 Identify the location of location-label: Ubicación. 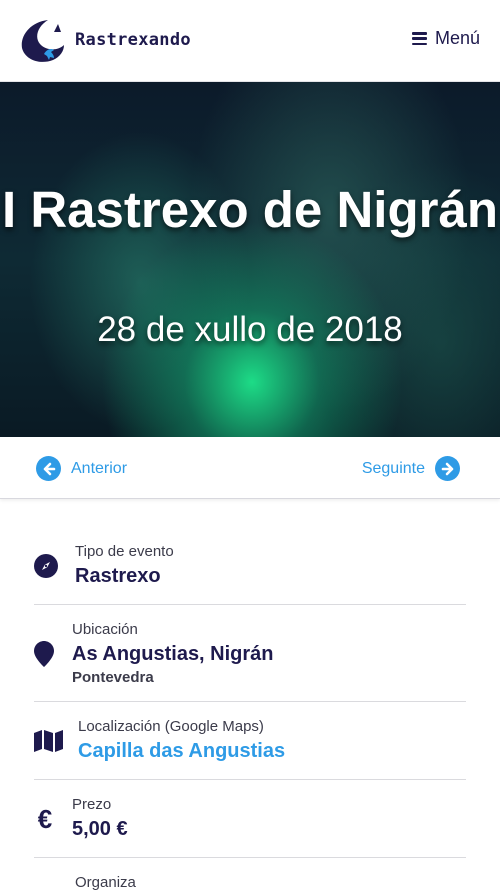
(105, 629).